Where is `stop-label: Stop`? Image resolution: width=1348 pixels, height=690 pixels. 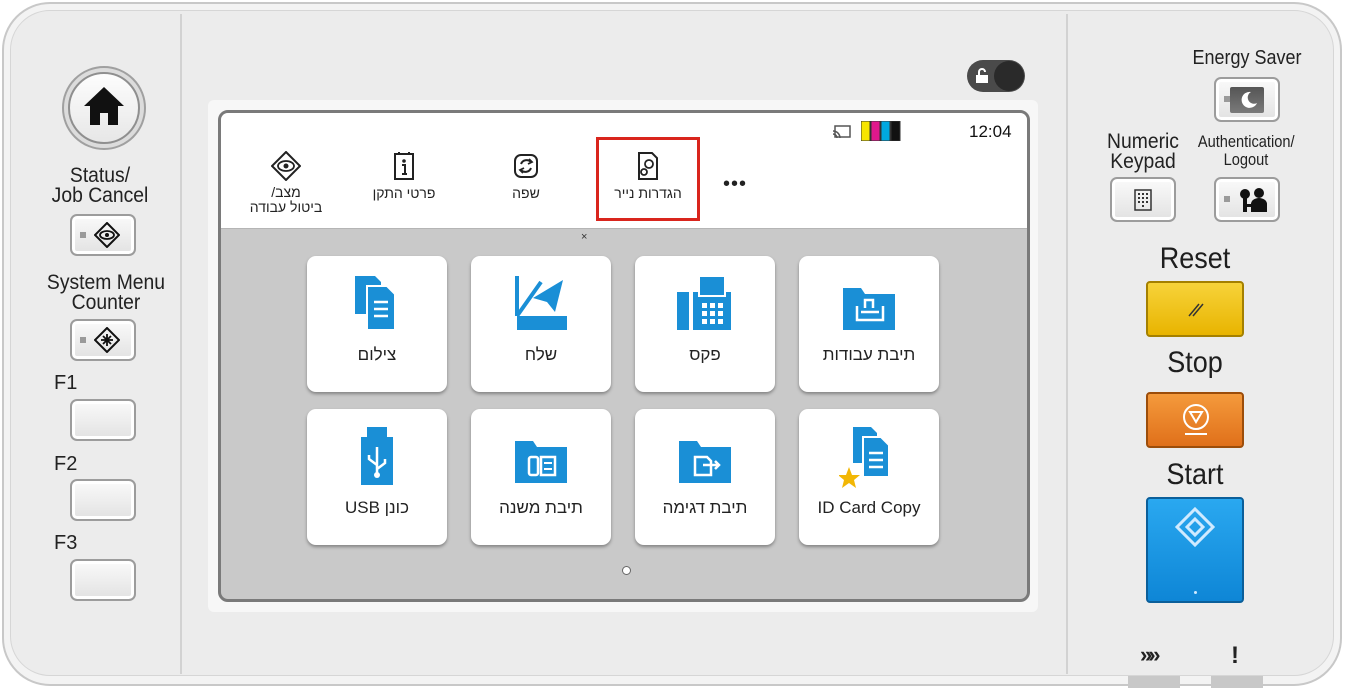 stop-label: Stop is located at coordinates (1195, 362).